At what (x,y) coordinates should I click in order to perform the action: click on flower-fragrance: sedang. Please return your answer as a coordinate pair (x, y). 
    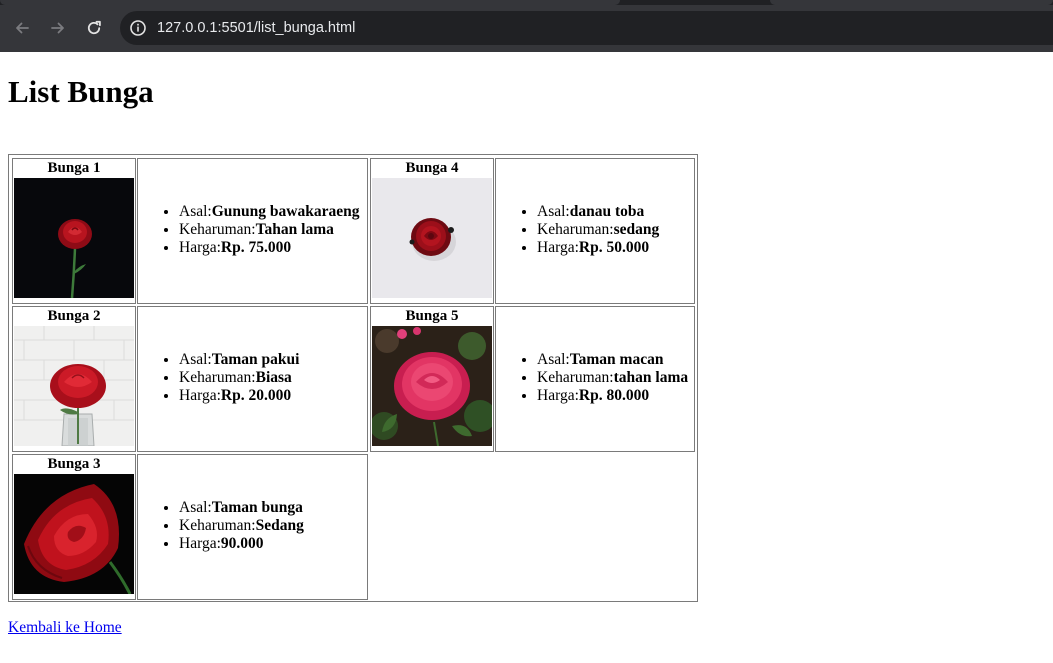
    Looking at the image, I should click on (636, 229).